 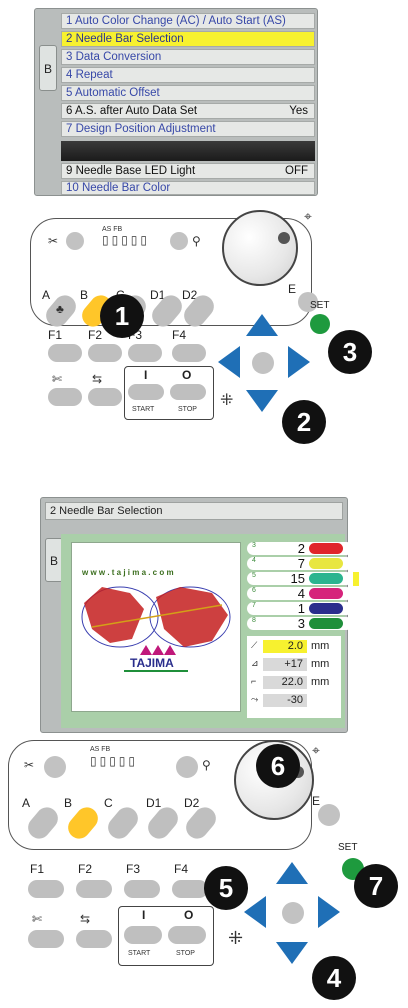 I want to click on needle-info-icon: ⚲, so click(x=196, y=241).